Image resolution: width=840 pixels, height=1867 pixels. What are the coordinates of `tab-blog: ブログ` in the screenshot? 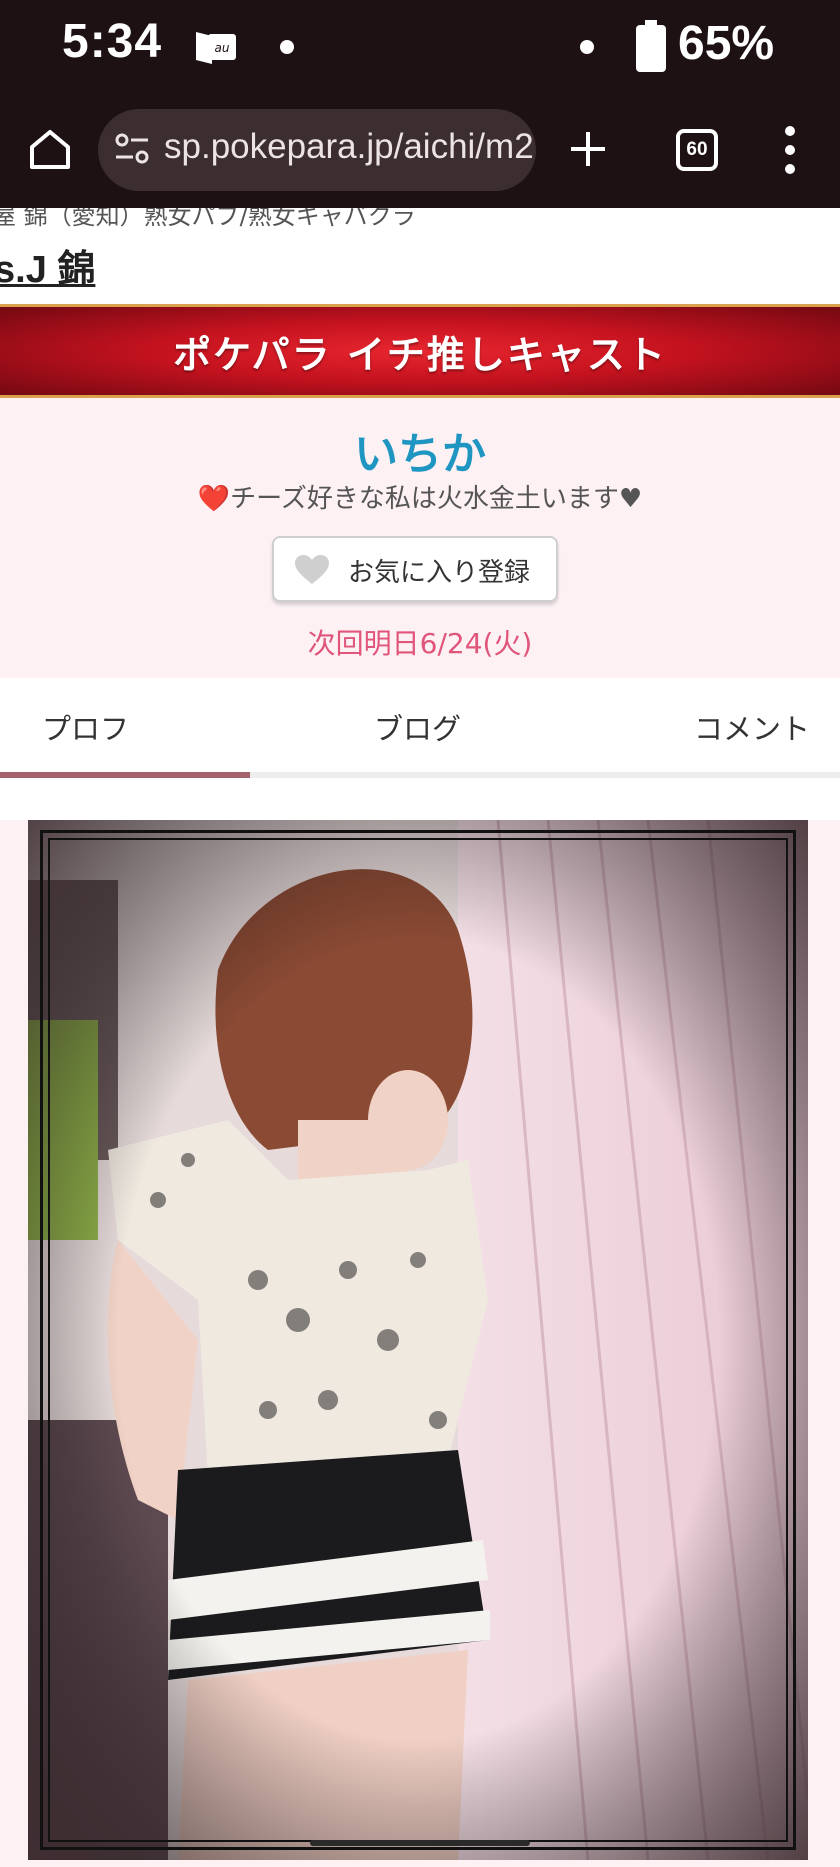 It's located at (417, 727).